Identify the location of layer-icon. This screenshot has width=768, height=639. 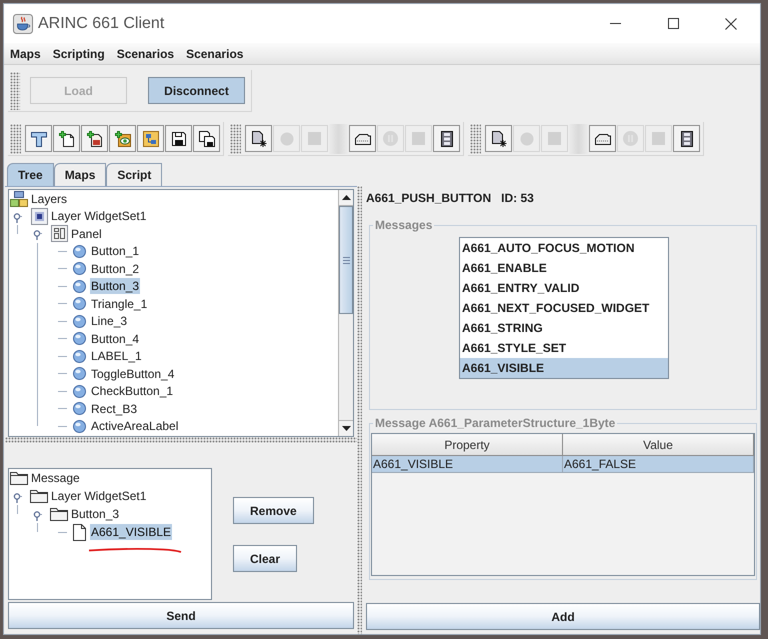
(39, 216).